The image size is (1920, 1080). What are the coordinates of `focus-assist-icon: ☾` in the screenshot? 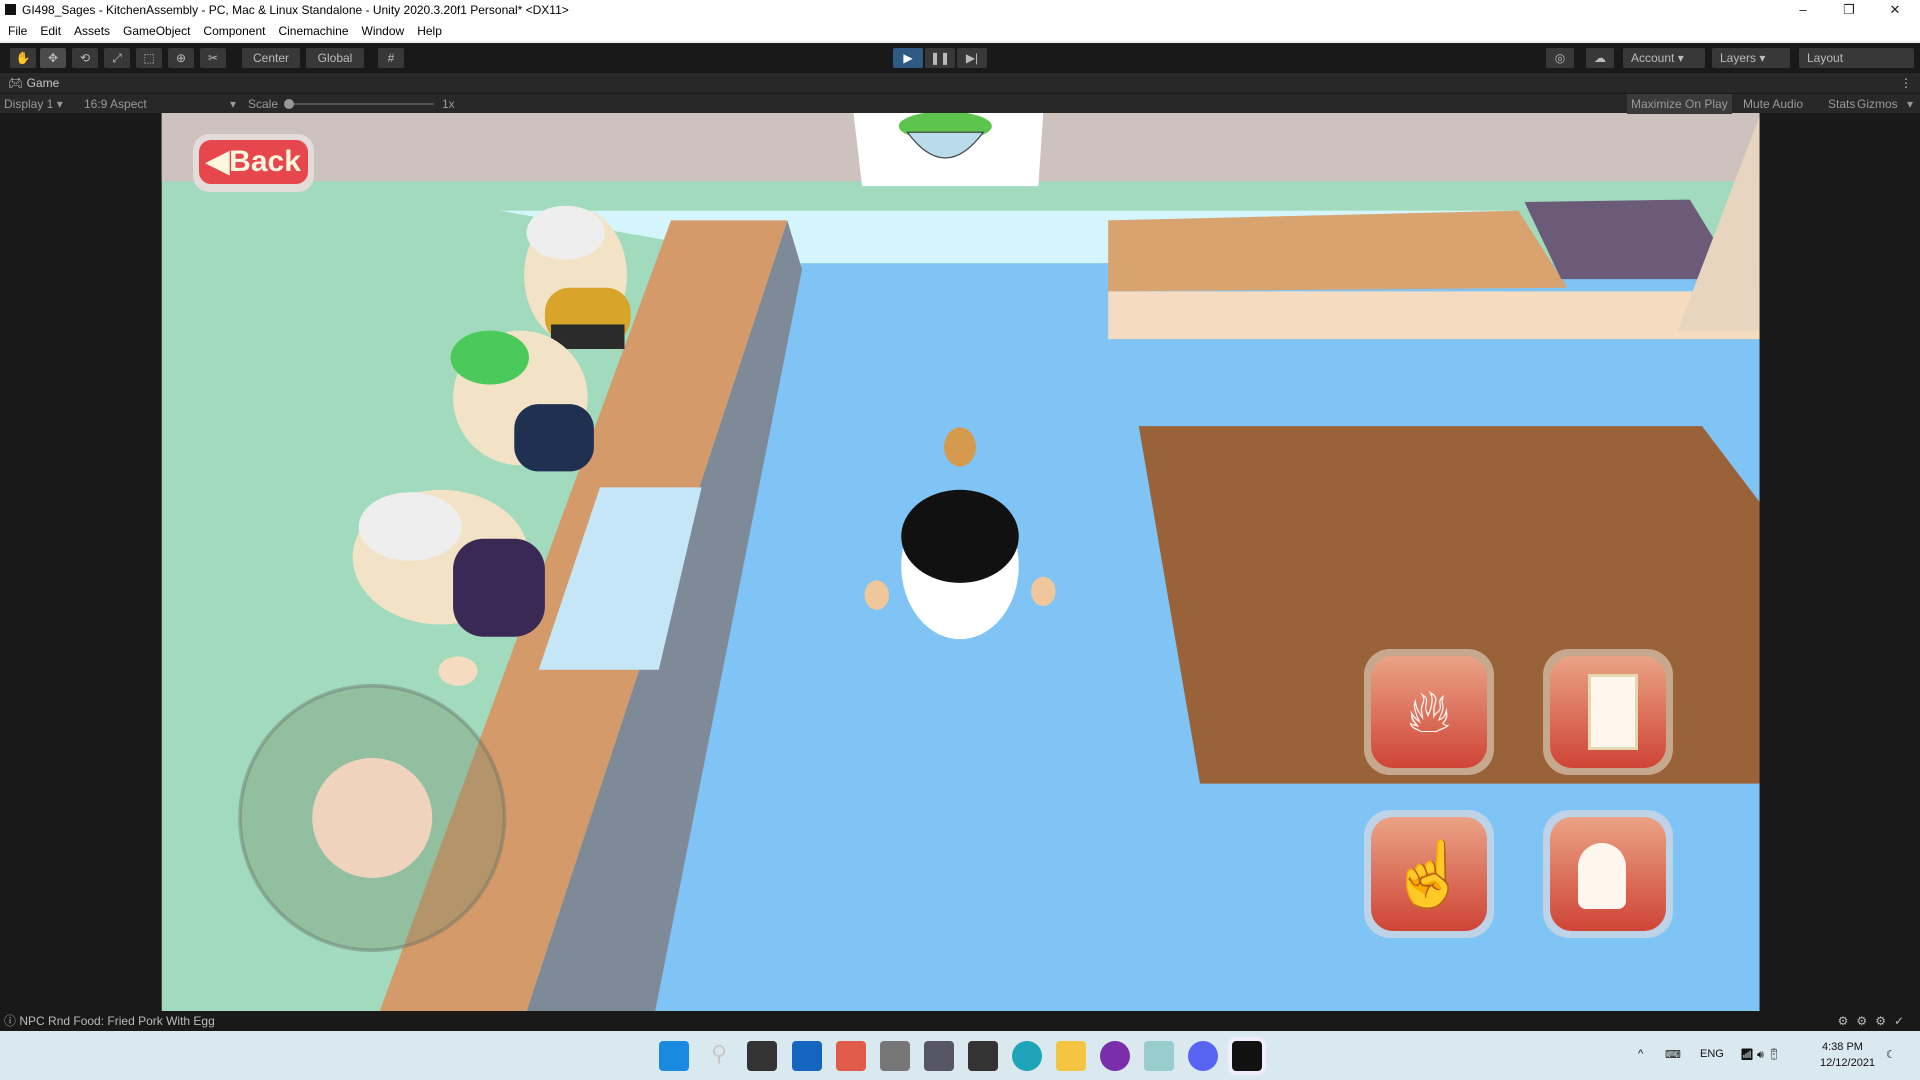 It's located at (1891, 1054).